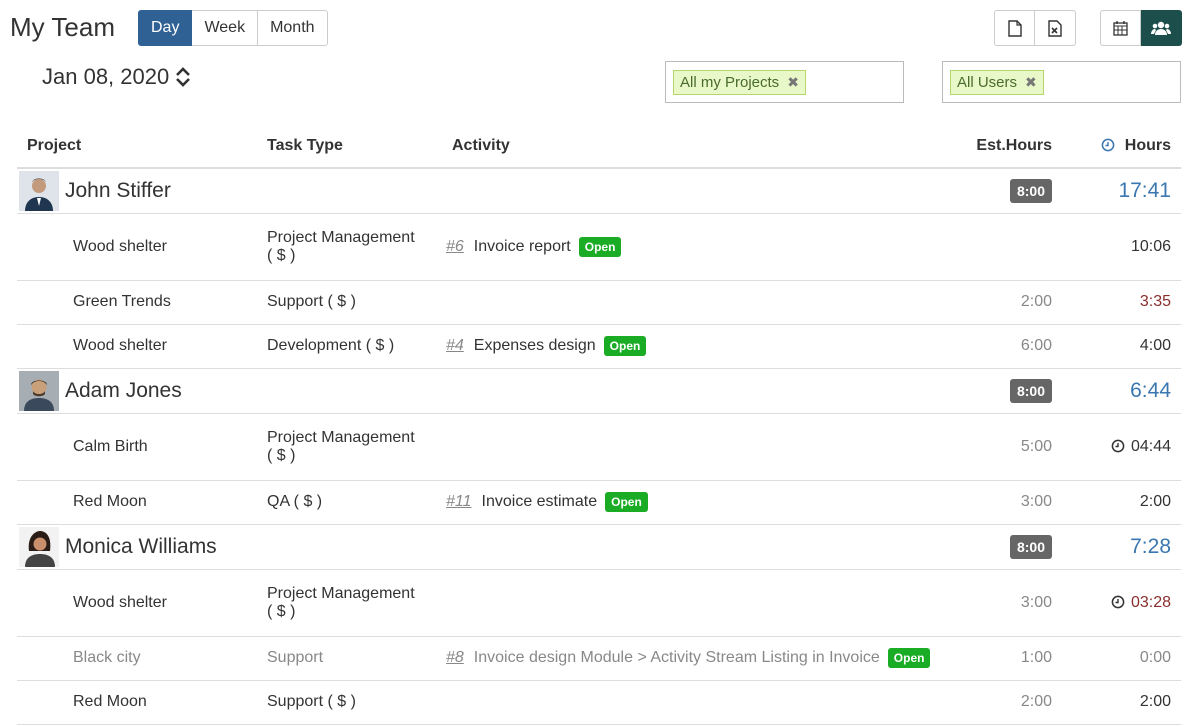  I want to click on project-cell: Green Trends, so click(137, 302).